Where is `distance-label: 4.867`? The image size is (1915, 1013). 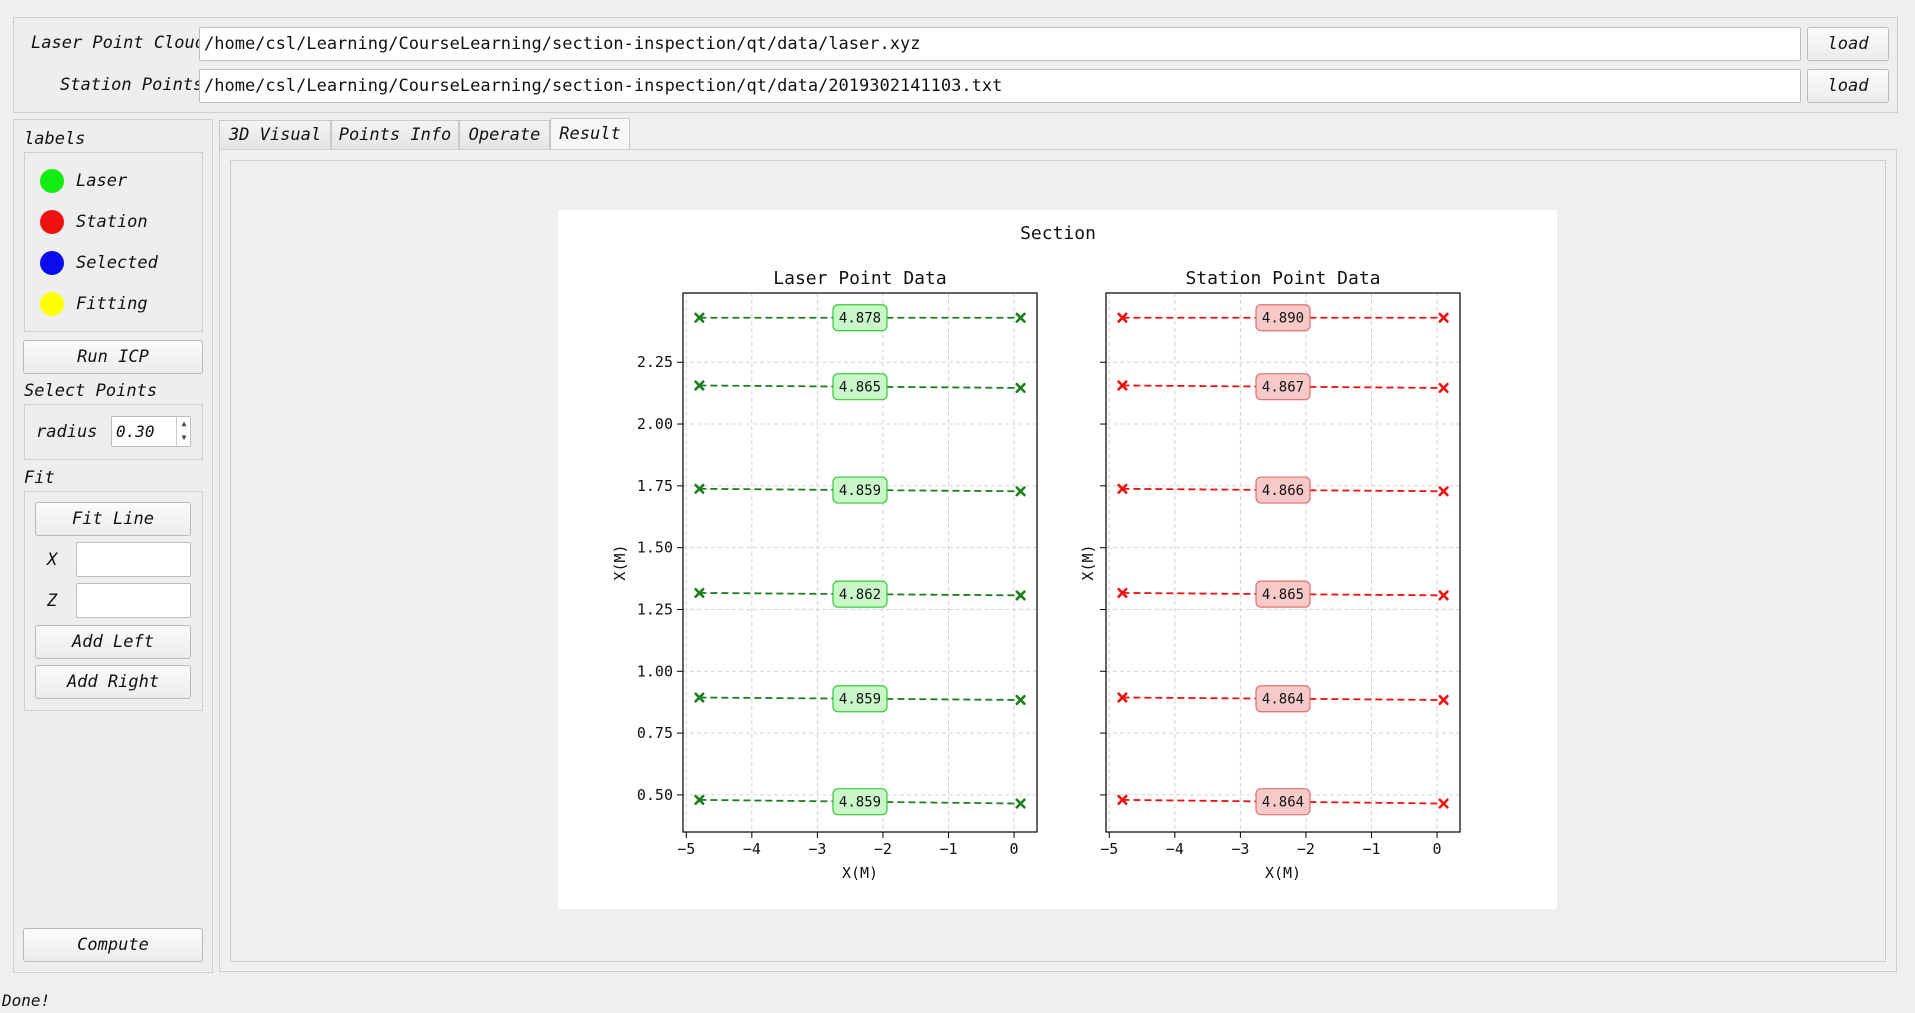 distance-label: 4.867 is located at coordinates (1283, 388).